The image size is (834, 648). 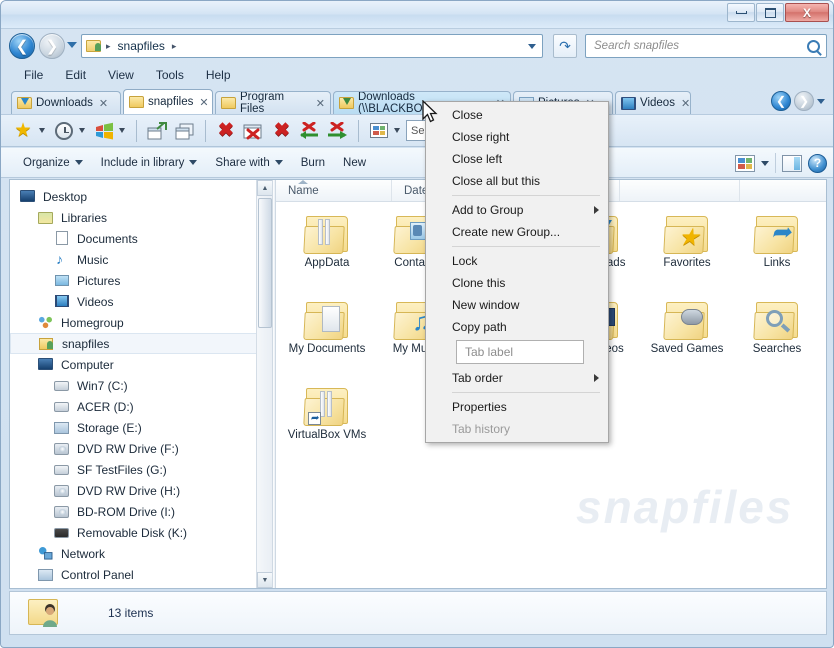 I want to click on breadcrumb-bar: ▸ snapfiles ▸, so click(x=312, y=46).